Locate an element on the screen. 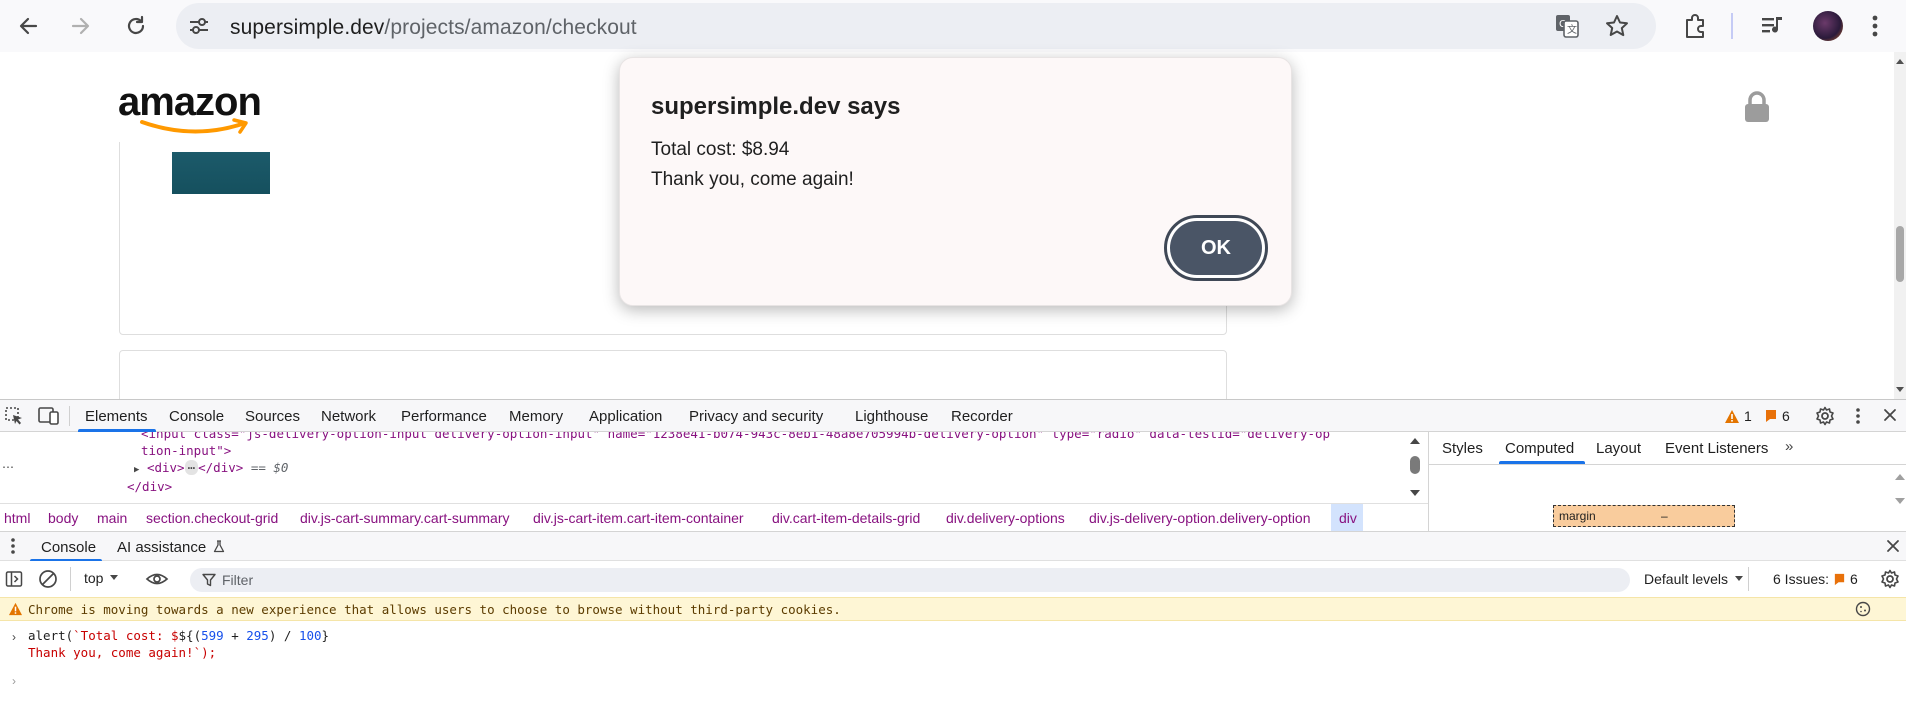  tab-divider is located at coordinates (69, 416).